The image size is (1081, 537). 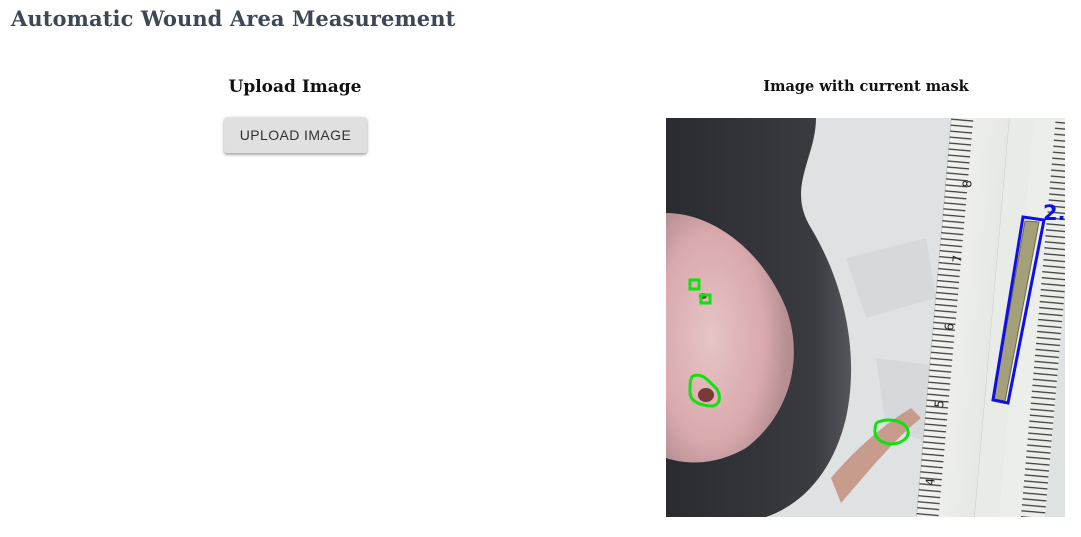 What do you see at coordinates (233, 18) in the screenshot?
I see `app-title: Automatic Wound Area Measurement` at bounding box center [233, 18].